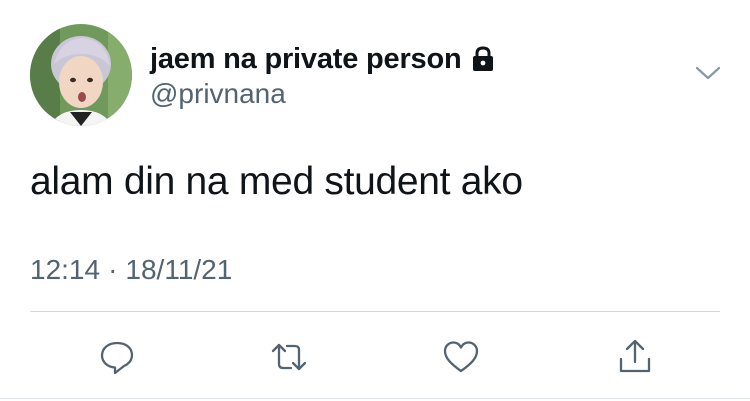 The width and height of the screenshot is (750, 401). I want to click on avatar, so click(81, 75).